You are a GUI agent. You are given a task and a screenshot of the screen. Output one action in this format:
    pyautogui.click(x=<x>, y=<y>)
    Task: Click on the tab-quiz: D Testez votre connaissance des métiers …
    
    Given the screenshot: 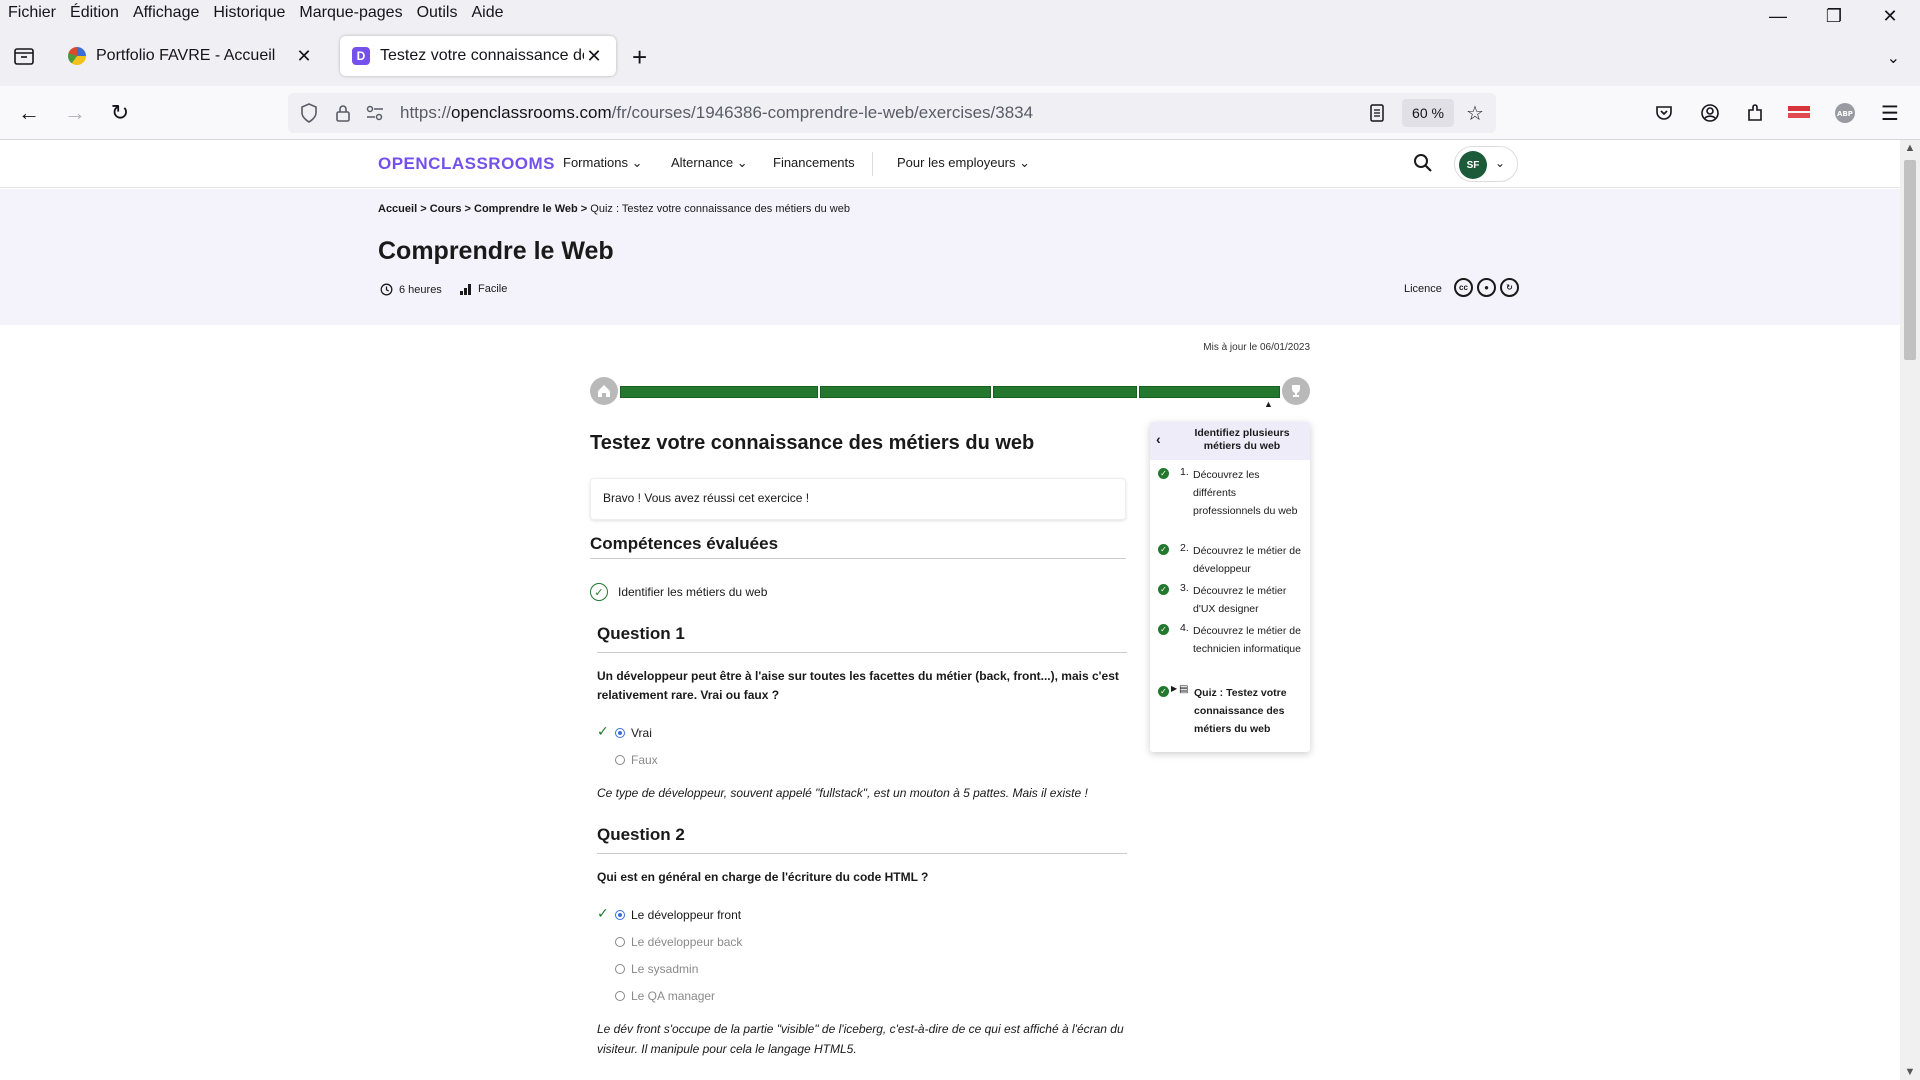 What is the action you would take?
    pyautogui.click(x=478, y=56)
    